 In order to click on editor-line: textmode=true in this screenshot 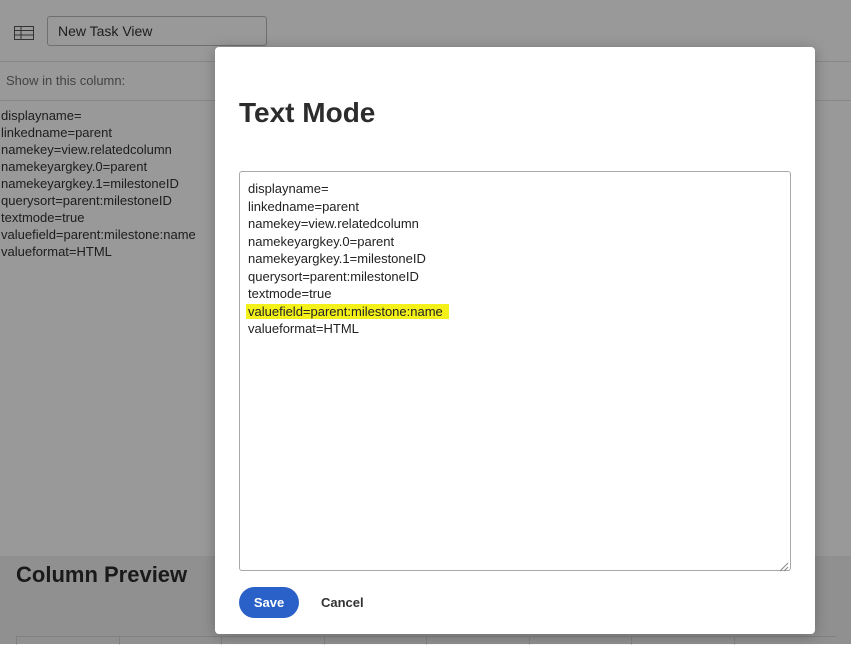, I will do `click(290, 293)`.